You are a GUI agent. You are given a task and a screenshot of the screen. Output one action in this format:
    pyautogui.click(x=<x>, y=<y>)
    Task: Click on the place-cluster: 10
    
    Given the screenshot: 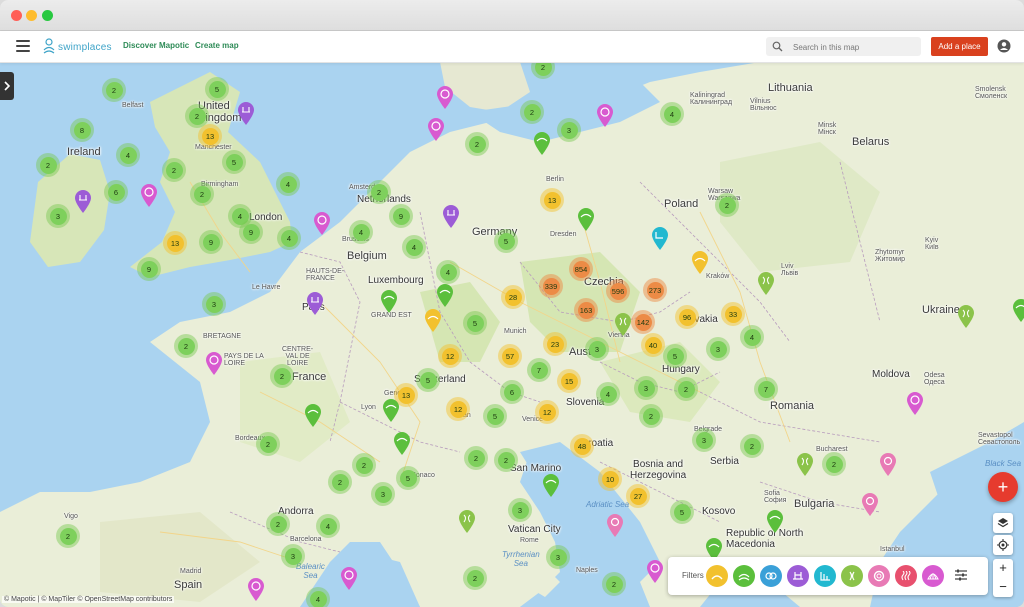 What is the action you would take?
    pyautogui.click(x=610, y=479)
    